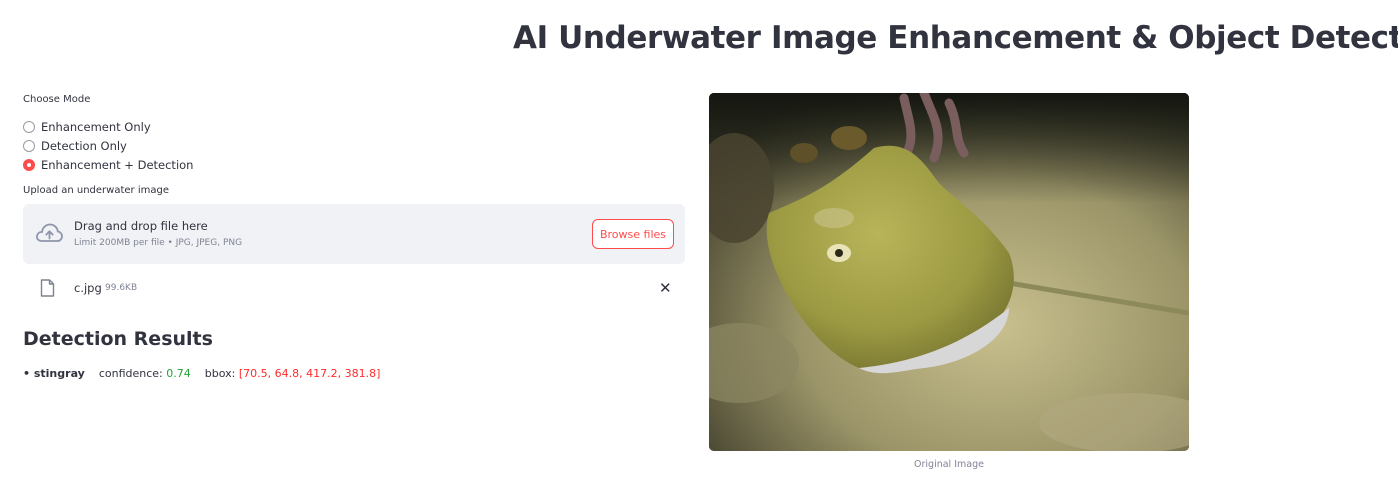  I want to click on image-caption: Original Image, so click(949, 464).